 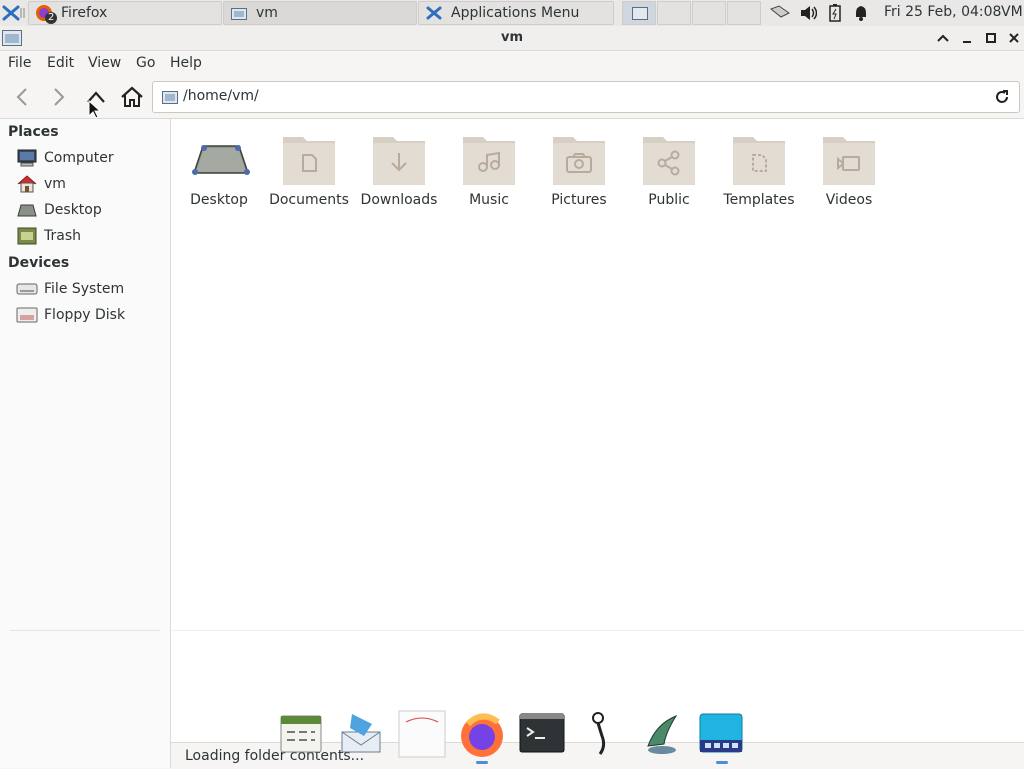 I want to click on menu-help: Help, so click(x=186, y=63).